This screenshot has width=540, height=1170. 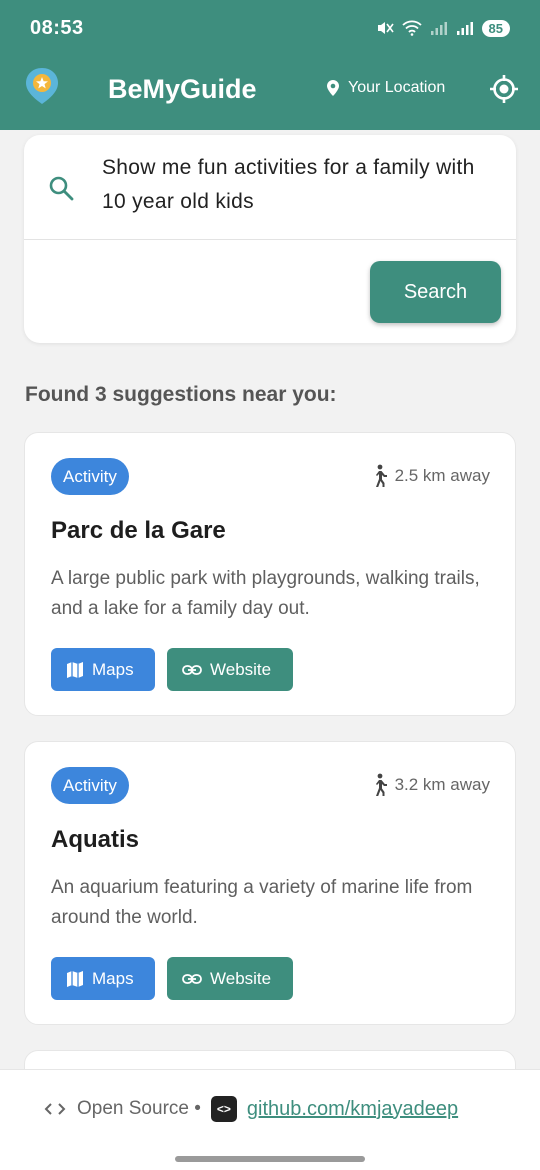 I want to click on distance-info: 2.5 km away, so click(x=430, y=476).